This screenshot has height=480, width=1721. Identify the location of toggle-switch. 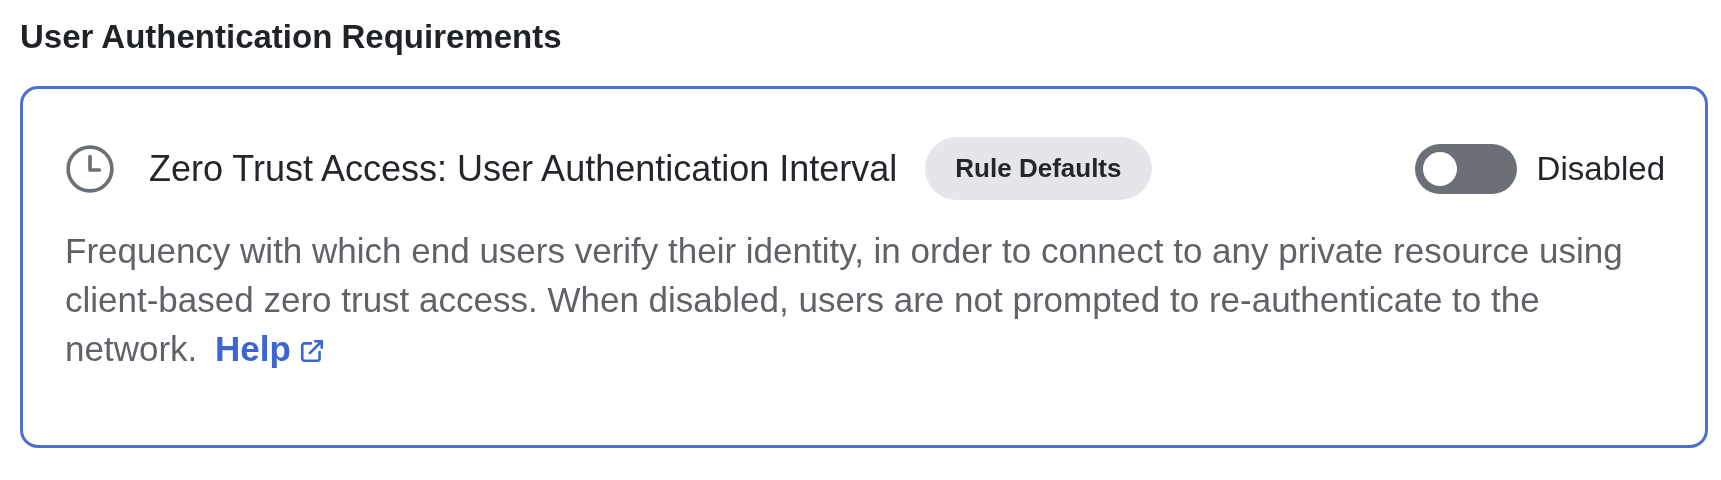
(1465, 168).